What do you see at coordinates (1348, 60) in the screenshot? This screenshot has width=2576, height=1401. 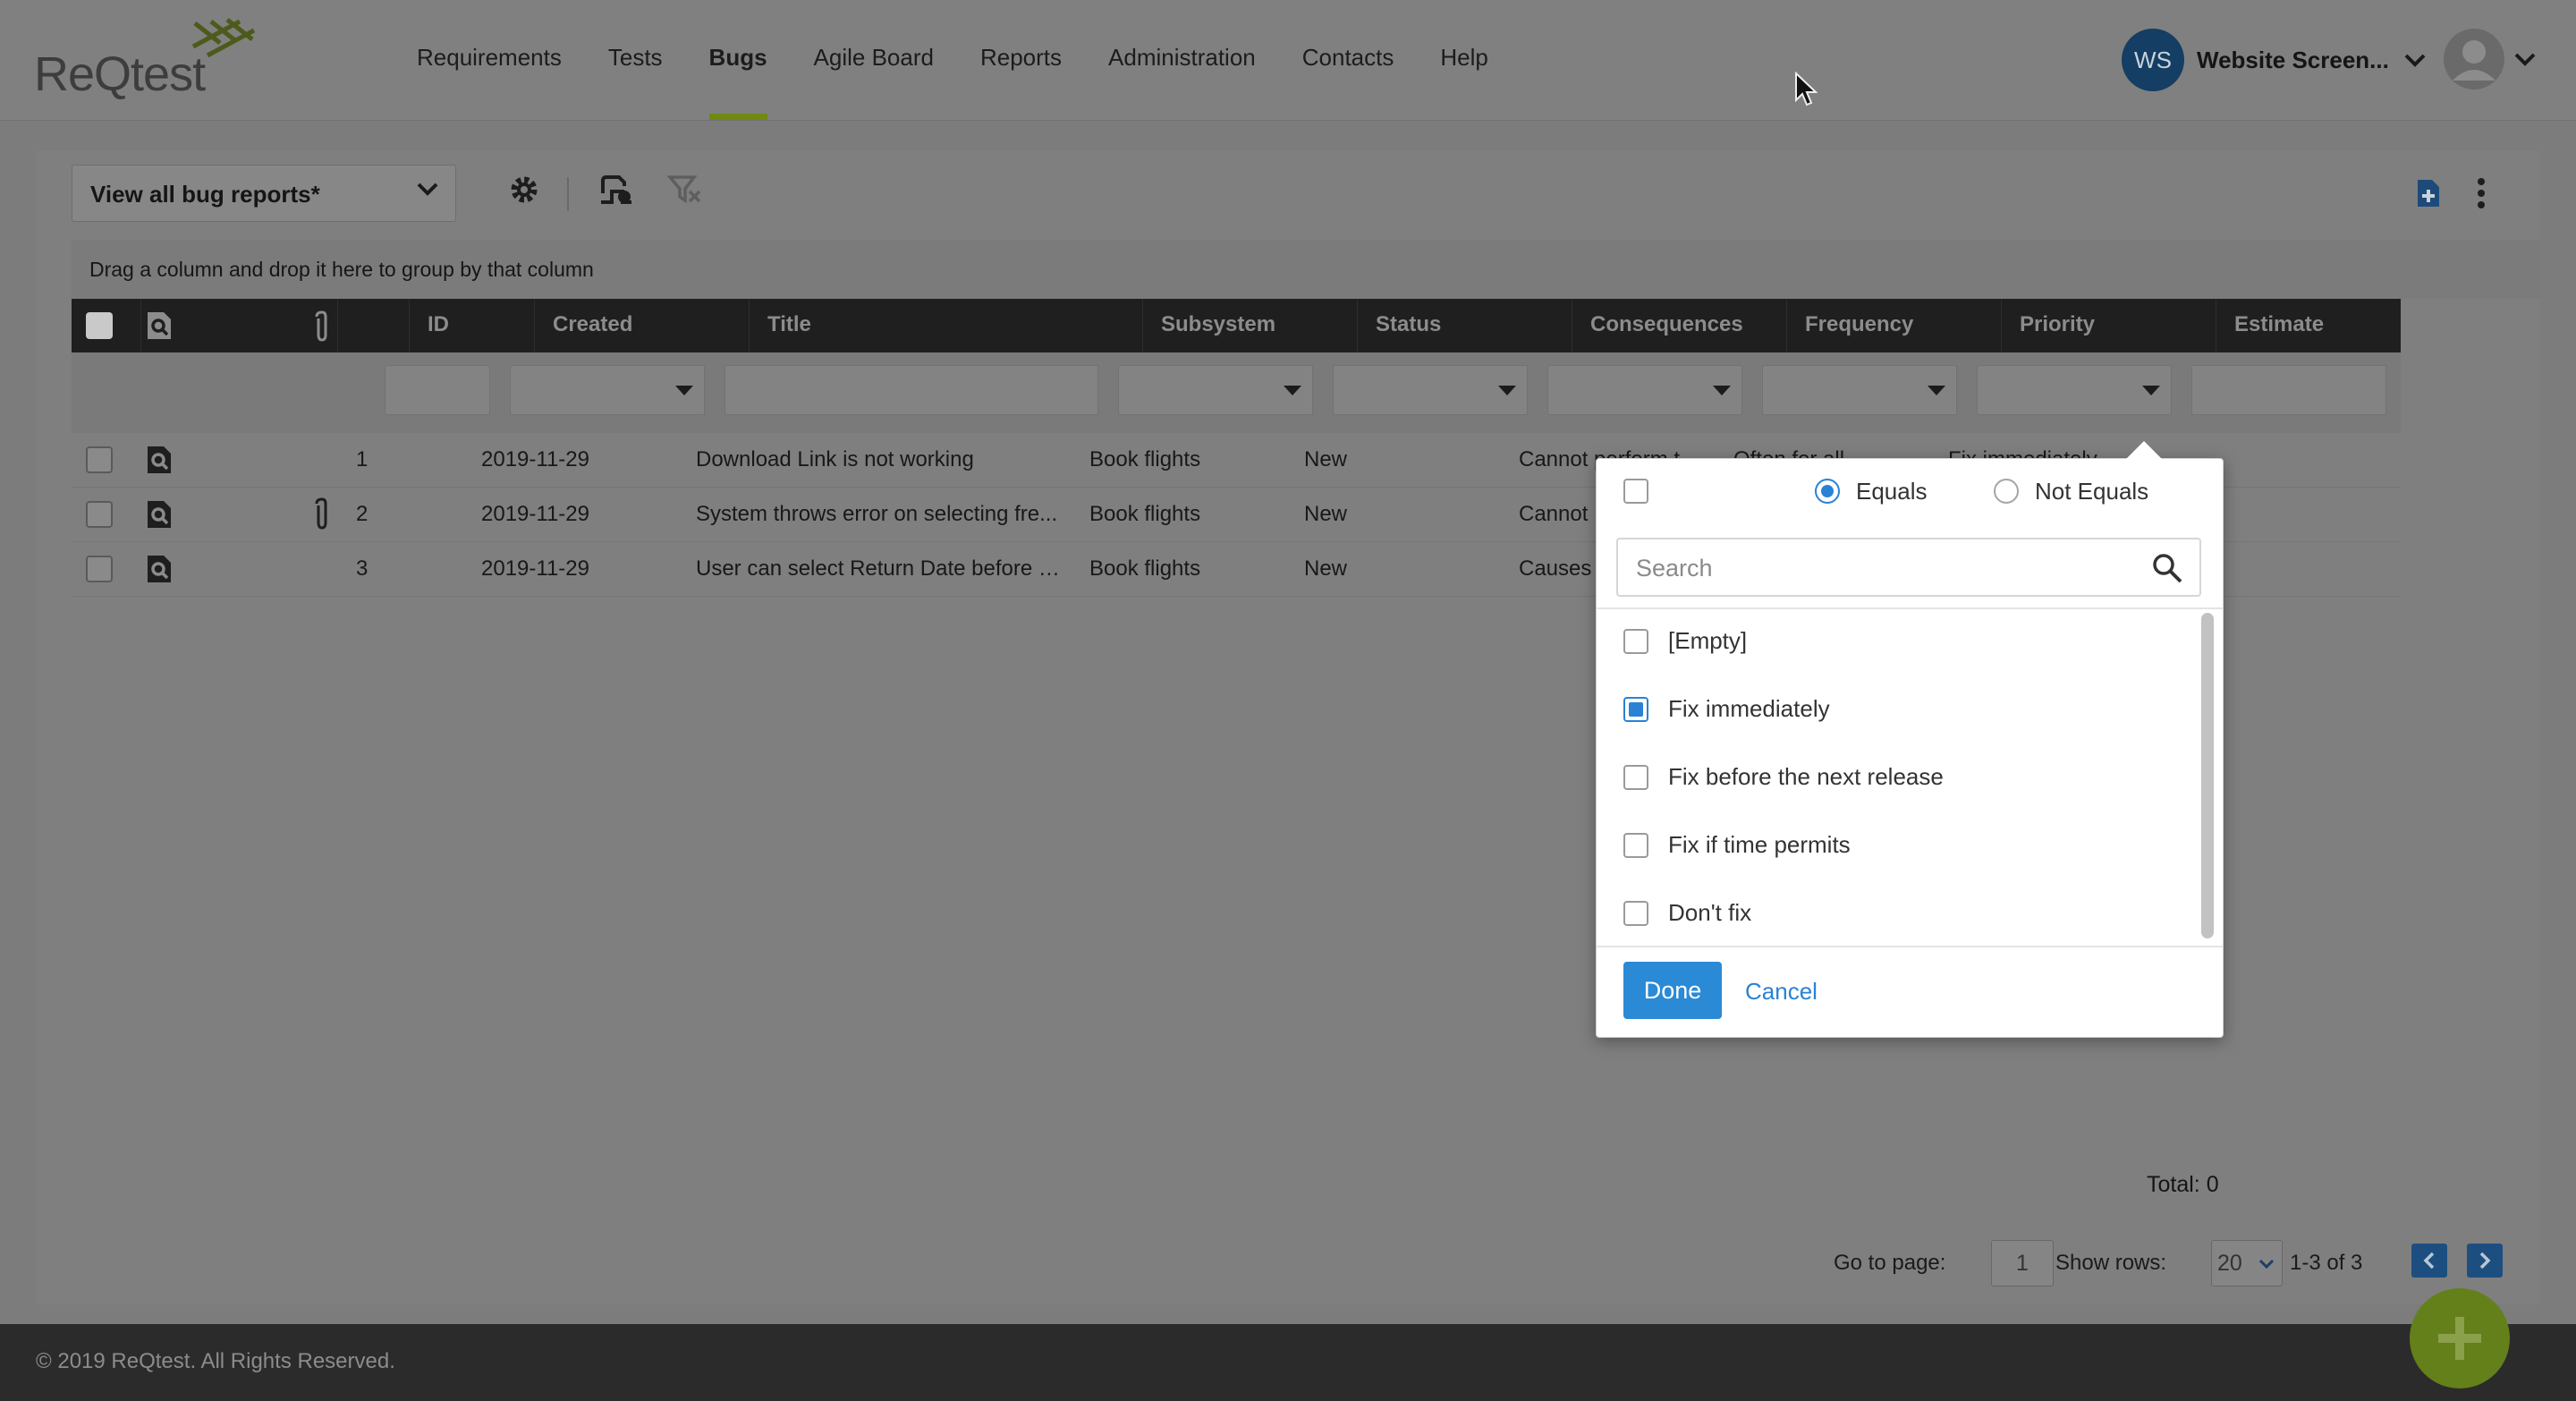 I see `nav-contacts: Contacts` at bounding box center [1348, 60].